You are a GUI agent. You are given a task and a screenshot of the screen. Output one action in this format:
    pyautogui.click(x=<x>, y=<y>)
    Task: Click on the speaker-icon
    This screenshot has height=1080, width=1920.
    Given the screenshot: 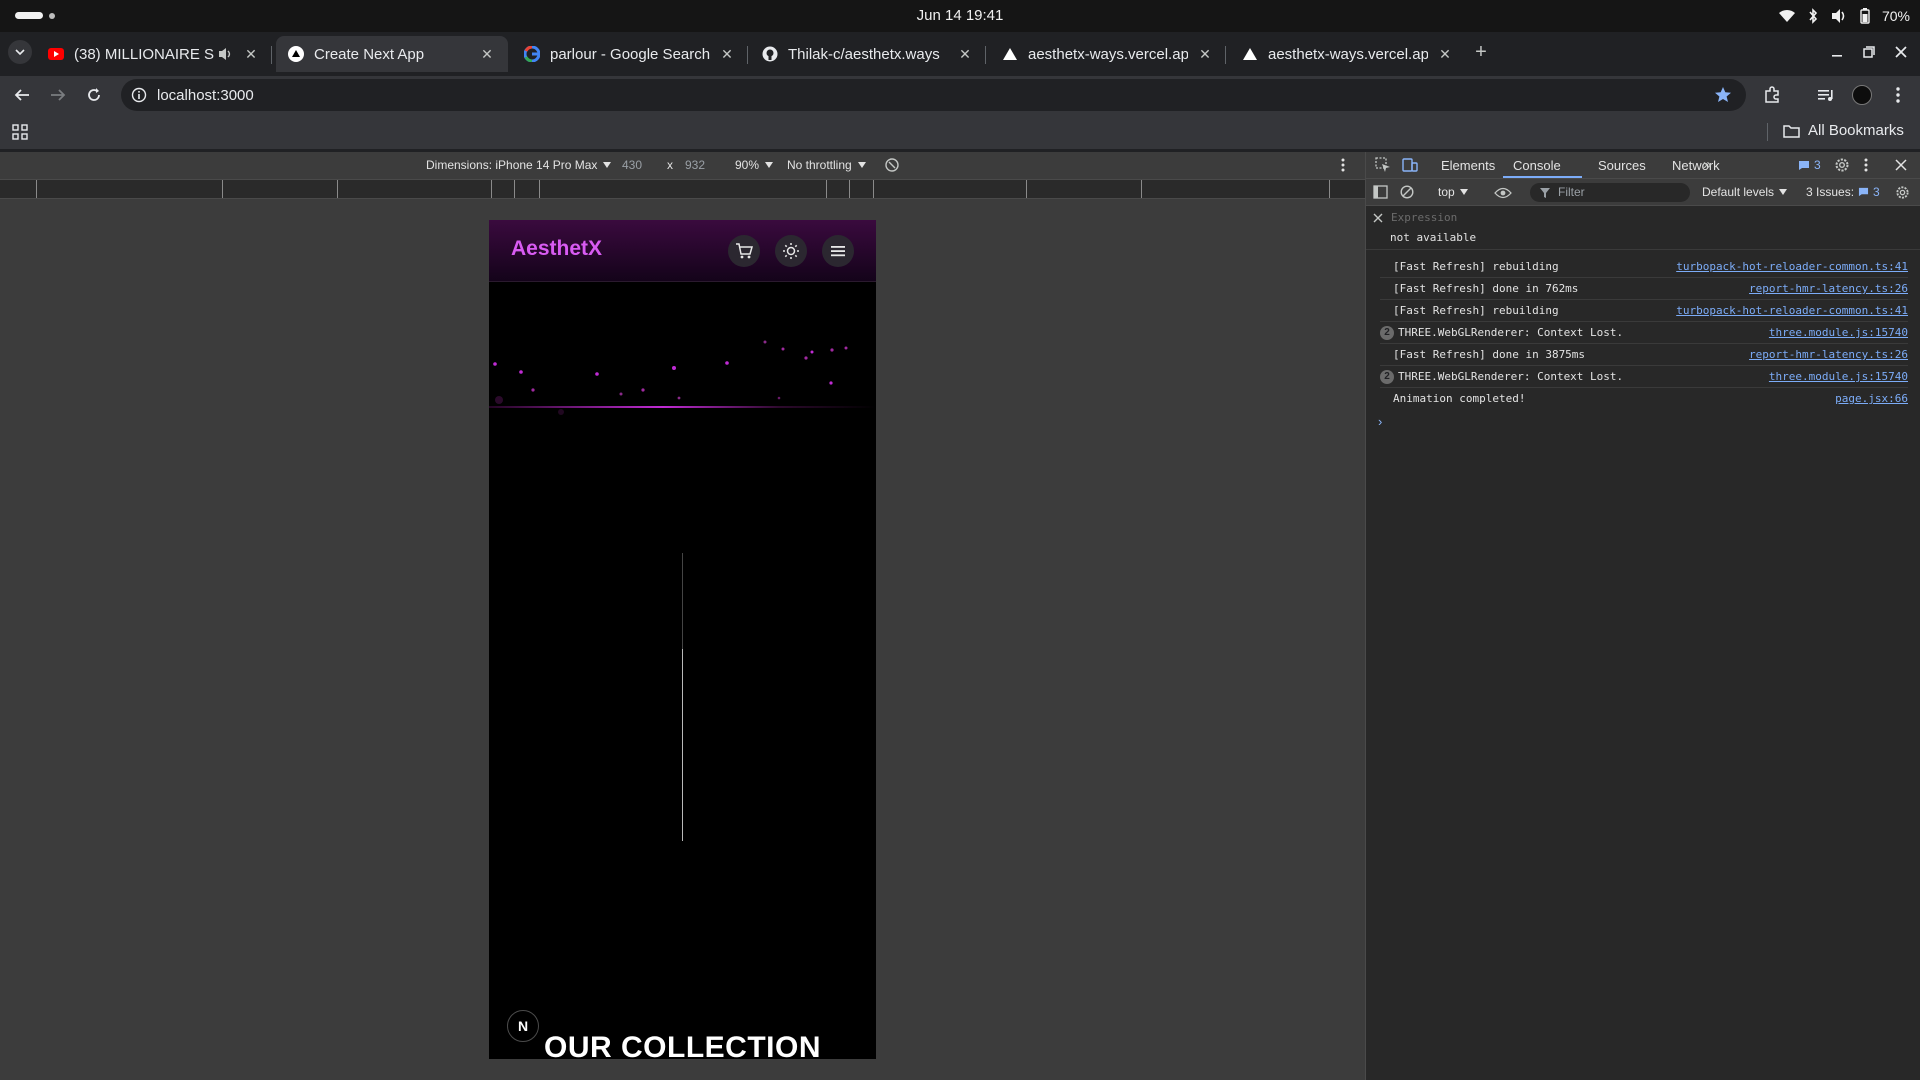 What is the action you would take?
    pyautogui.click(x=226, y=54)
    